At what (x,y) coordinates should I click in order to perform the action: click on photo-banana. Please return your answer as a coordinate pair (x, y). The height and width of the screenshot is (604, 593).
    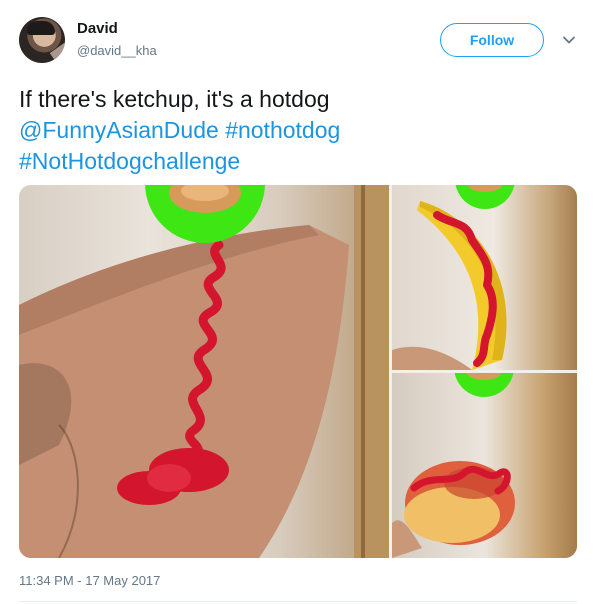
    Looking at the image, I should click on (484, 277).